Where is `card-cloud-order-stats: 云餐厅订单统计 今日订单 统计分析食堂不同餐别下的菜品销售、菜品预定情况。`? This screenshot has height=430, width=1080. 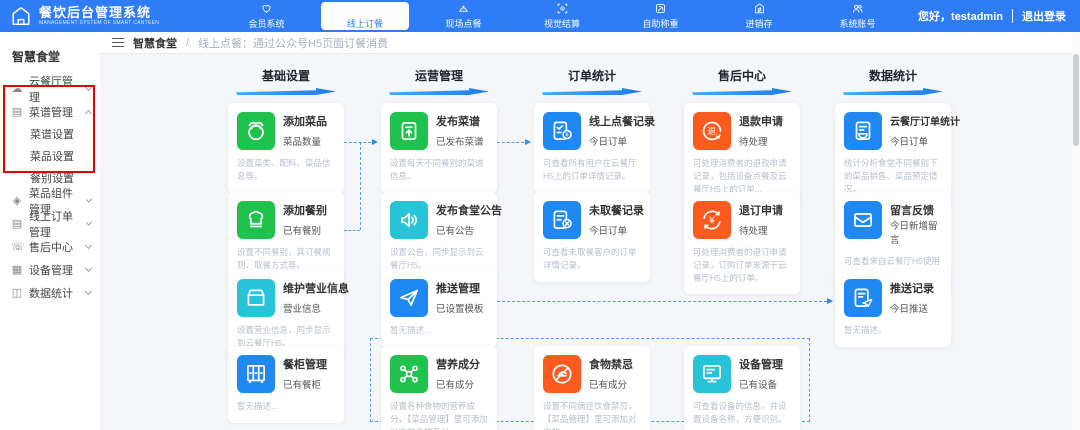 card-cloud-order-stats: 云餐厅订单统计 今日订单 统计分析食堂不同餐别下的菜品销售、菜品预定情况。 is located at coordinates (897, 154).